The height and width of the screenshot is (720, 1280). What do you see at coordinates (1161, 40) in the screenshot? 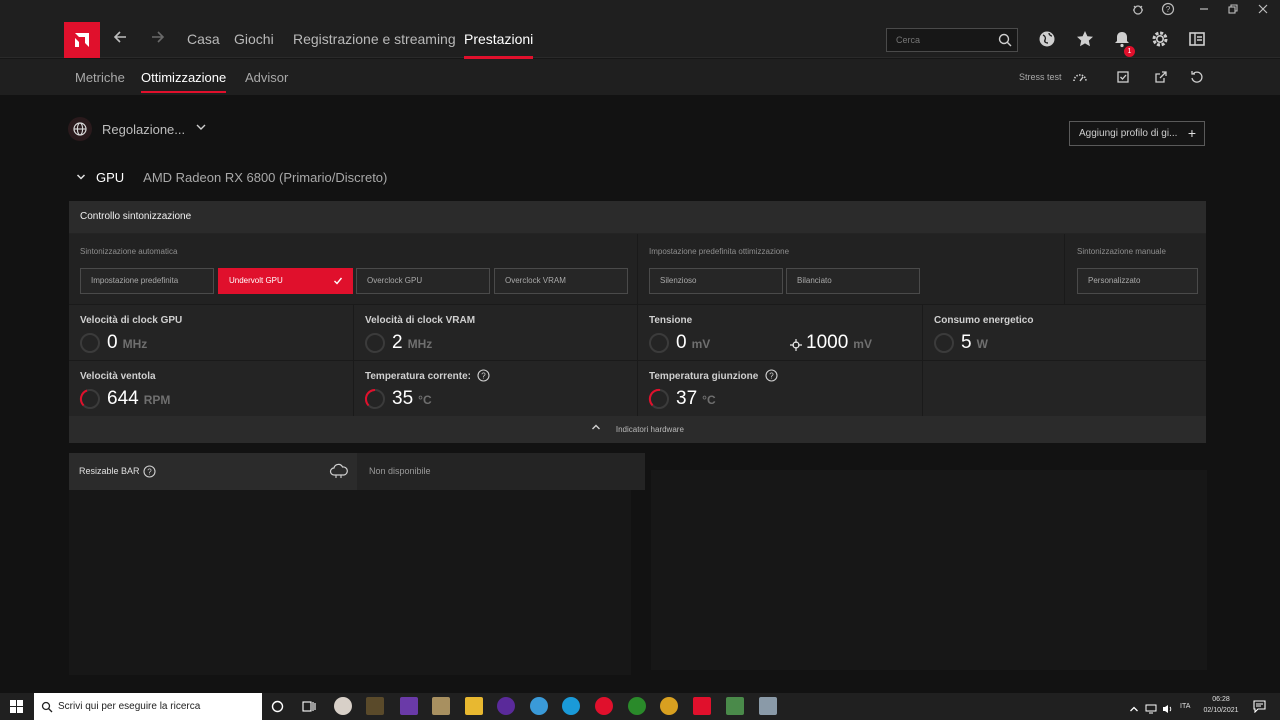
I see `settings-gear-icon` at bounding box center [1161, 40].